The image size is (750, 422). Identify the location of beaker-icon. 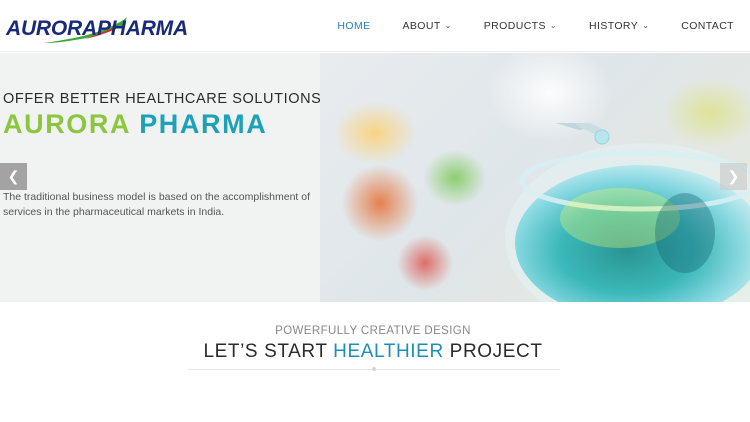
(627, 212).